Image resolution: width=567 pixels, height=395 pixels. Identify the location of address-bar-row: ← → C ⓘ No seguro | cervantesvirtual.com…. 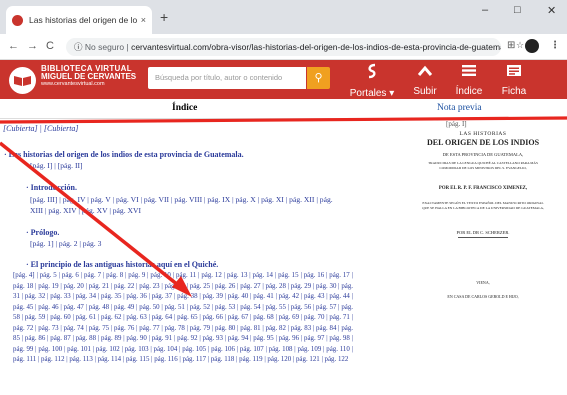
(283, 47).